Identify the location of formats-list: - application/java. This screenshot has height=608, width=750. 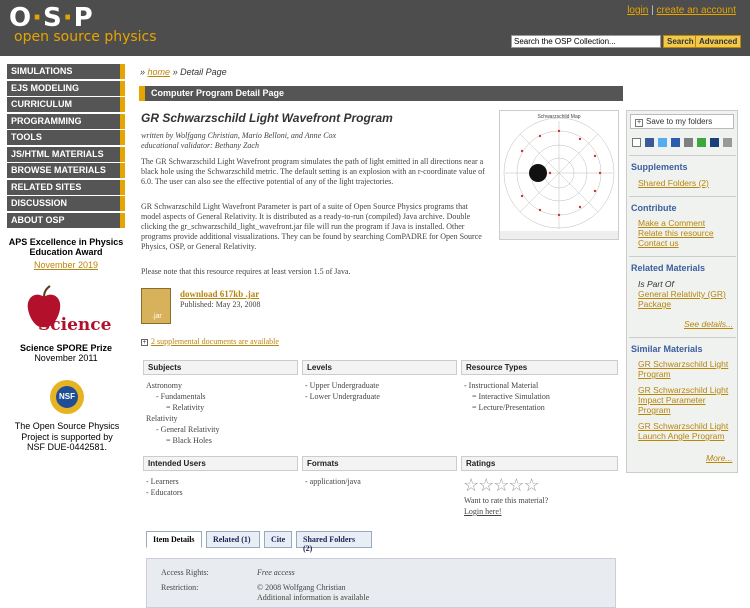
(333, 481).